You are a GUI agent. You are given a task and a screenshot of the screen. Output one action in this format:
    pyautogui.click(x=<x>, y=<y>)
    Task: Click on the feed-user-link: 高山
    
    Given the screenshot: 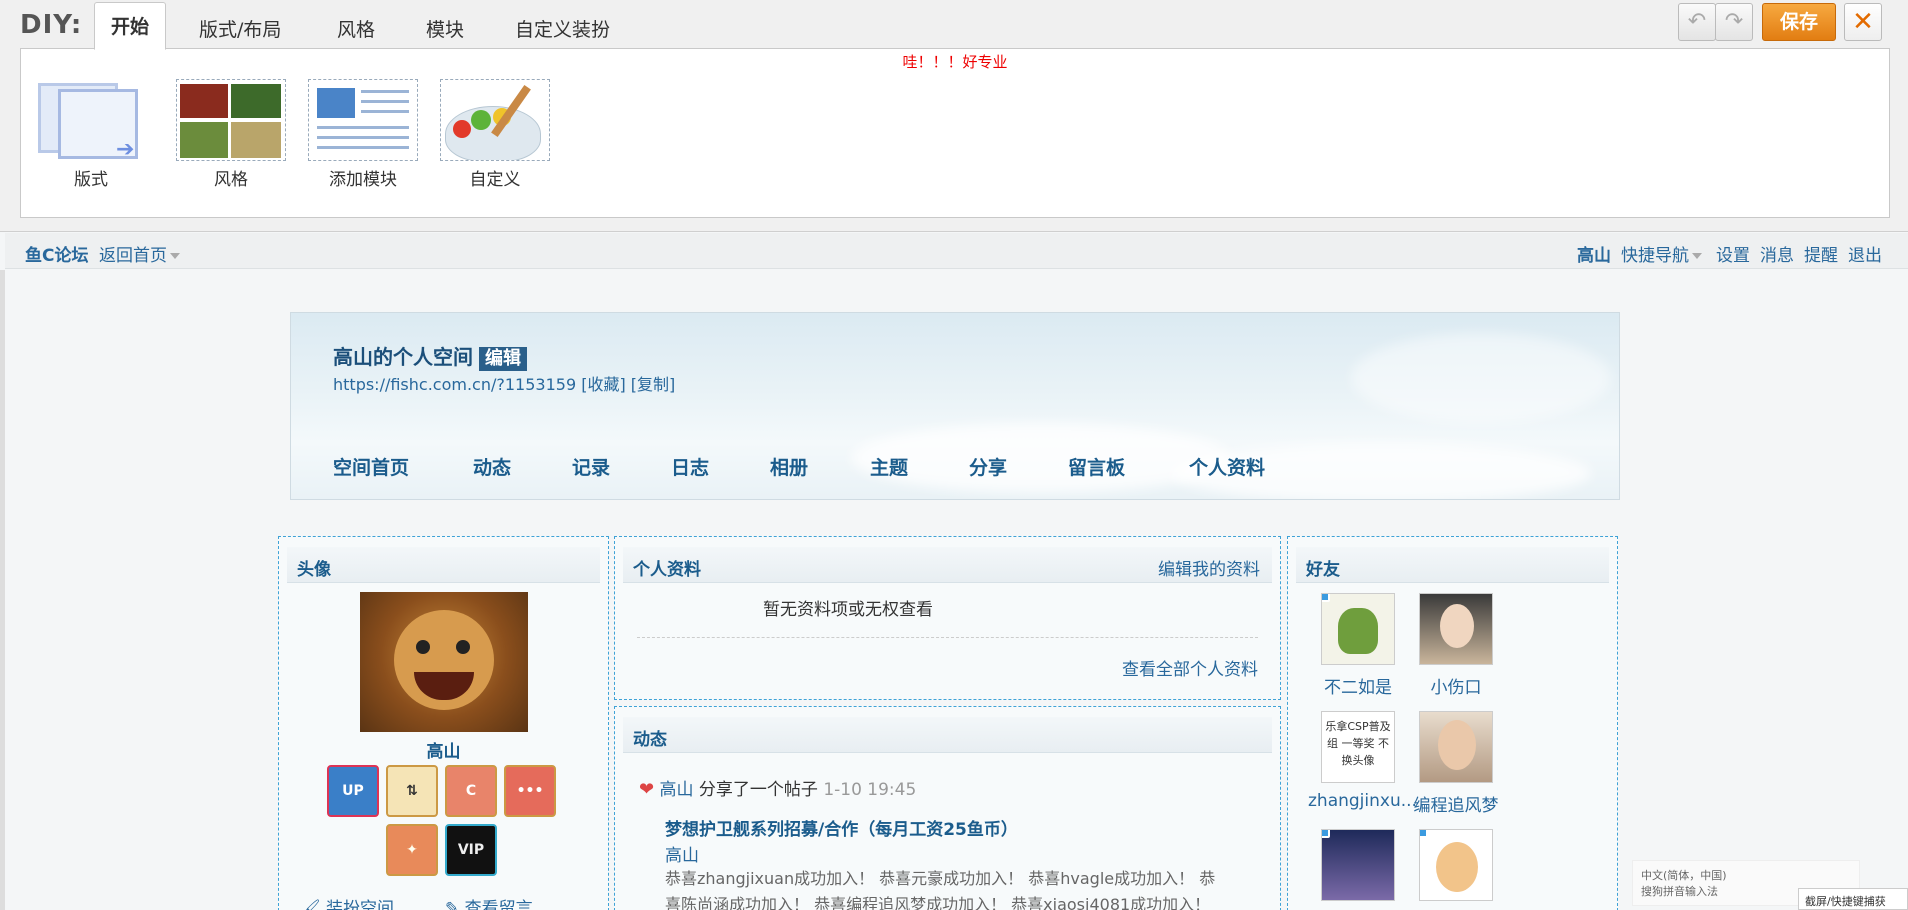 What is the action you would take?
    pyautogui.click(x=677, y=790)
    